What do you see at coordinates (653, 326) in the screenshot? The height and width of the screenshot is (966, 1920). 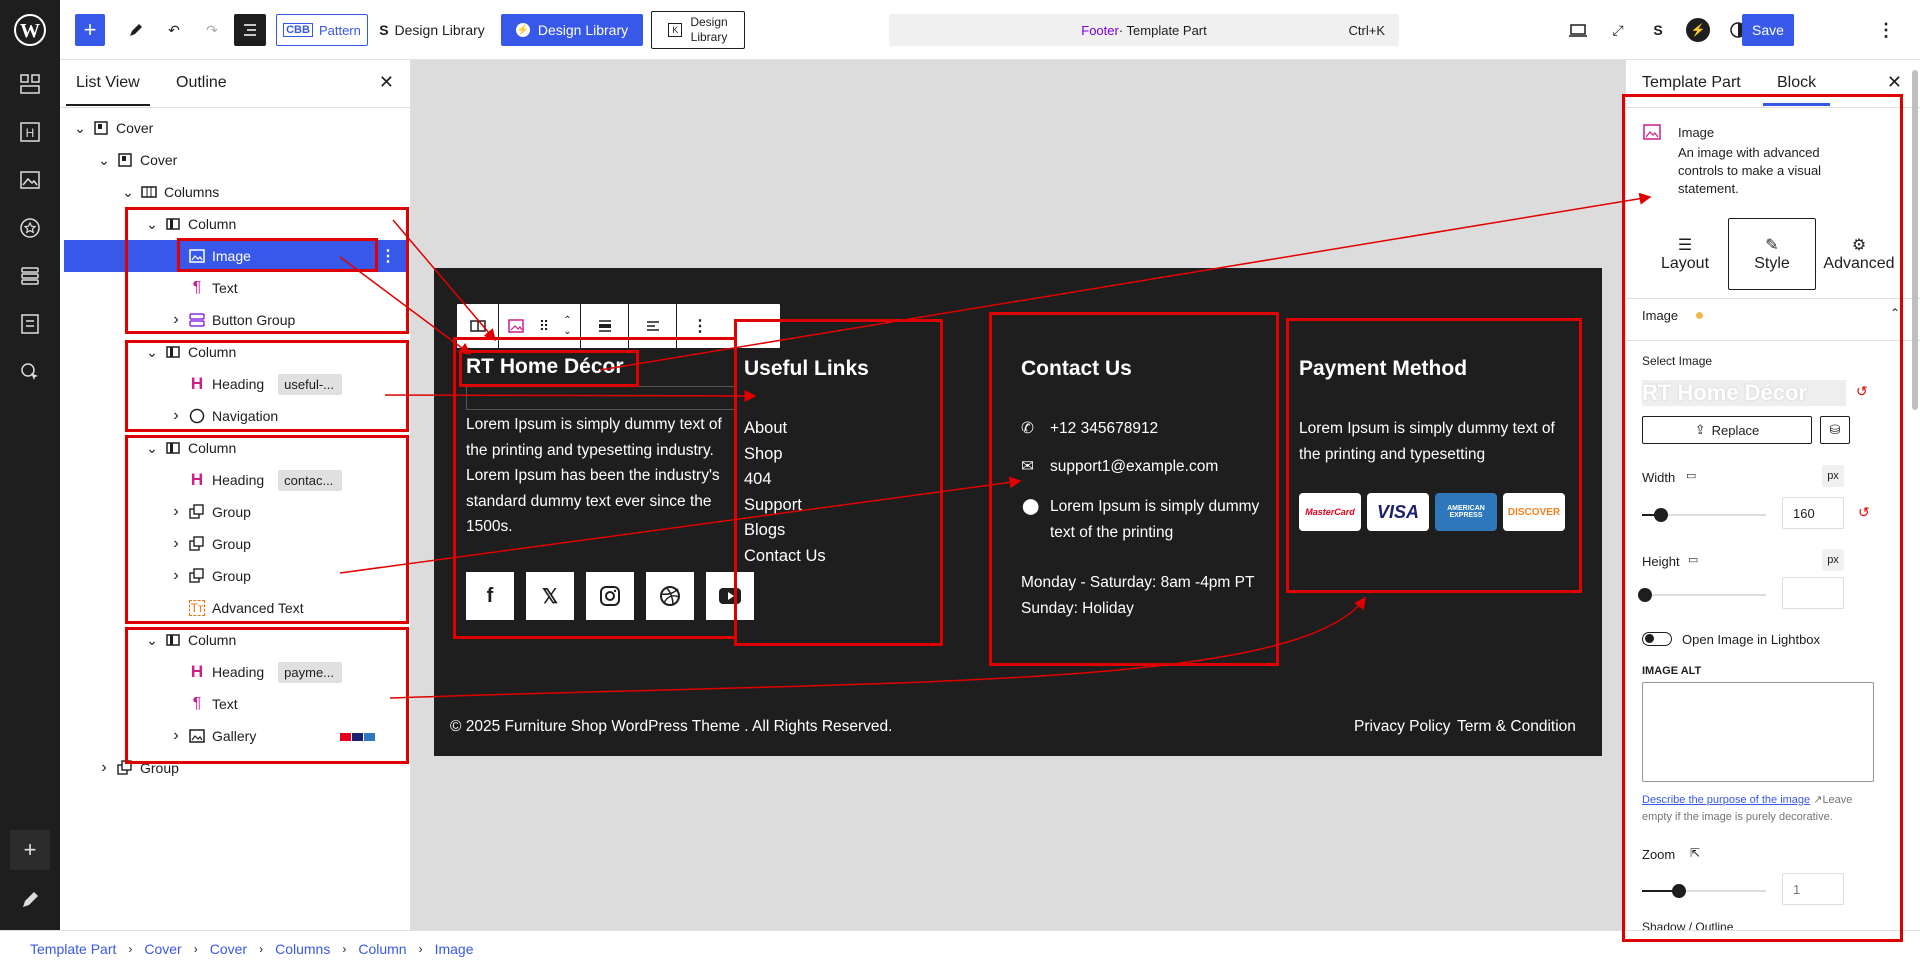 I see `text-align-left-icon` at bounding box center [653, 326].